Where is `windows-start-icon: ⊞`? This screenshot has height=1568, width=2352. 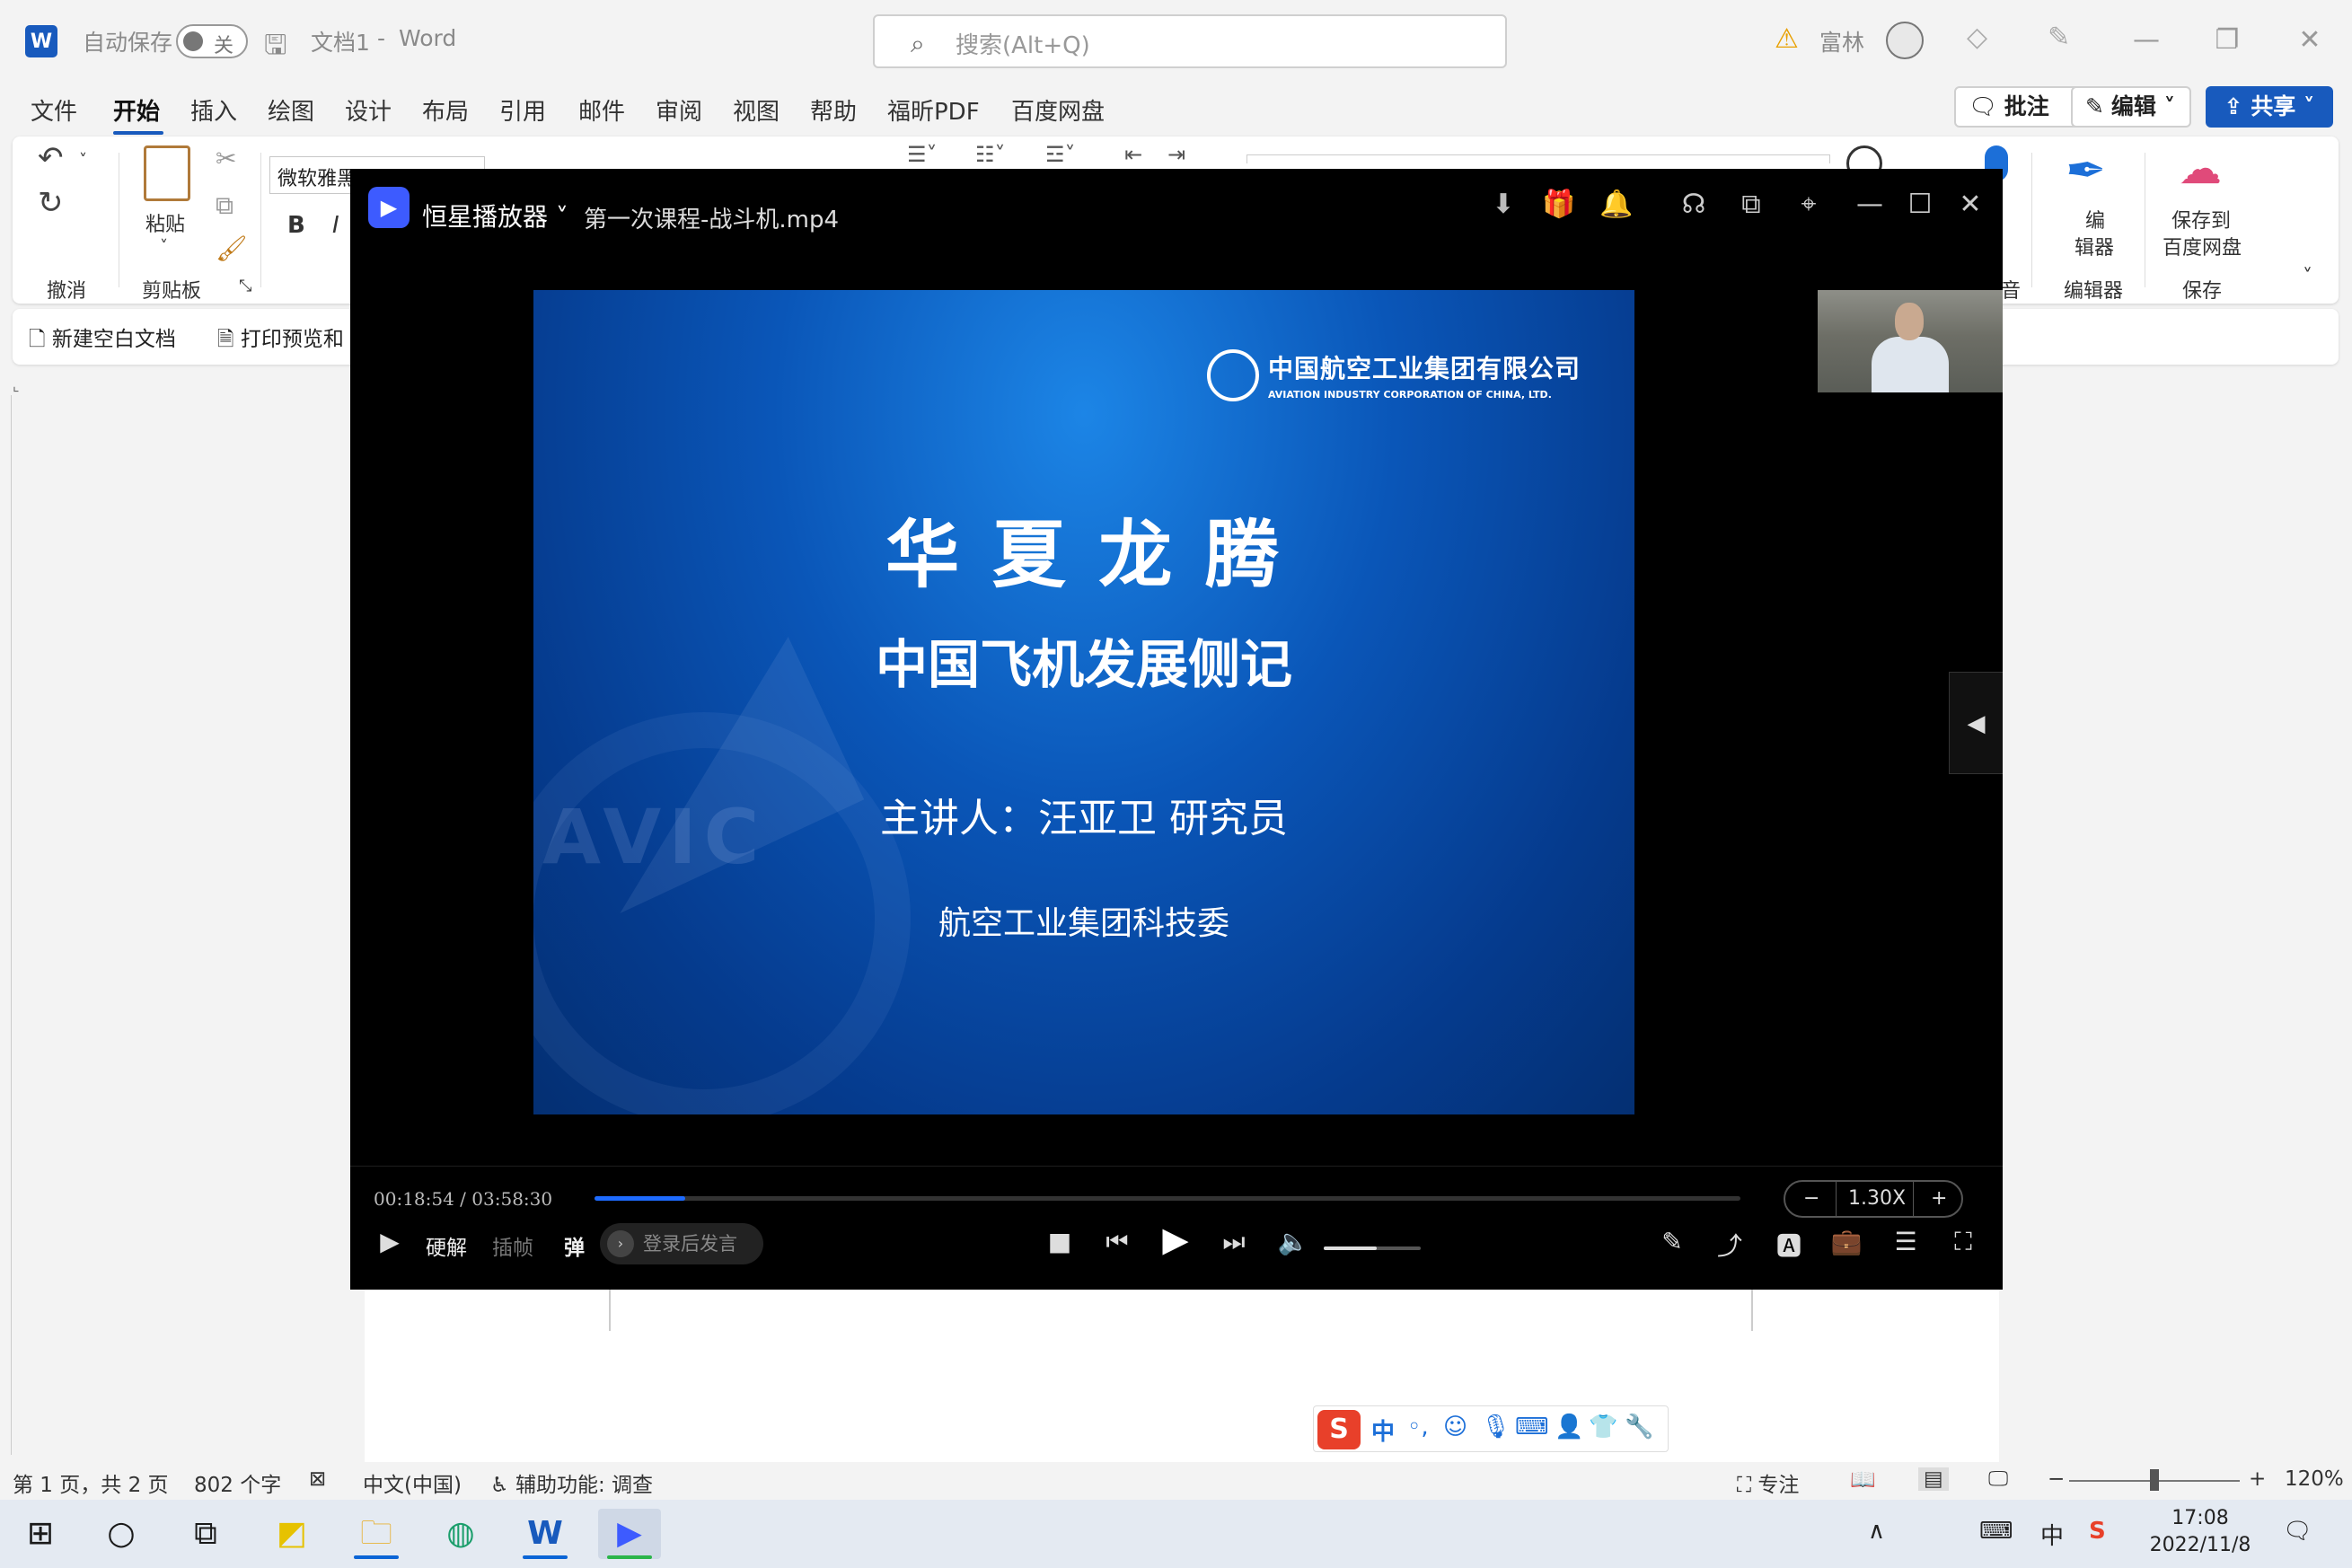
windows-start-icon: ⊞ is located at coordinates (40, 1534).